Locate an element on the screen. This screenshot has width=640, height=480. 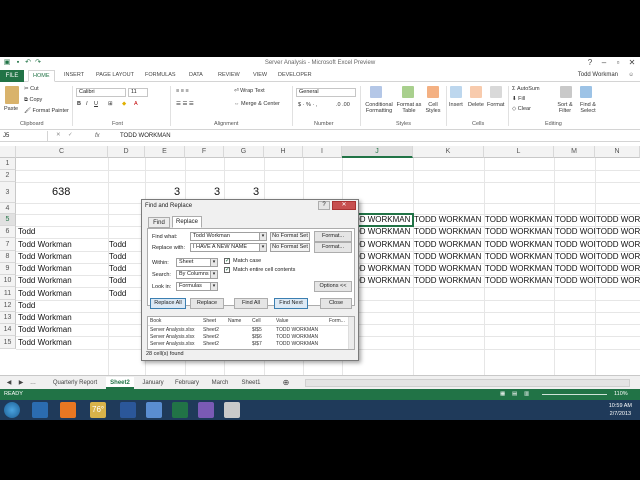
replace-button: Replace is located at coordinates (207, 303).